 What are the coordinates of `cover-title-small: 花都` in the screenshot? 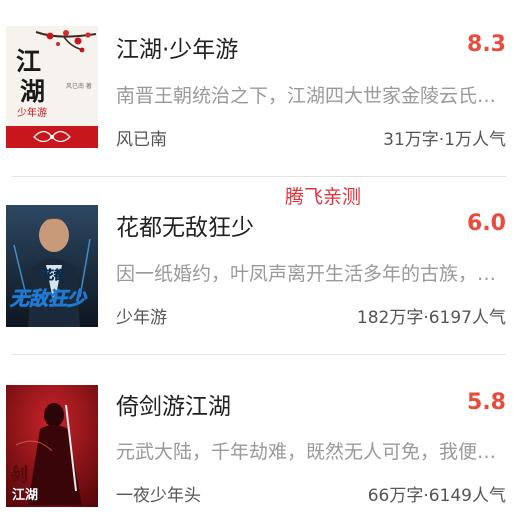 It's located at (54, 274).